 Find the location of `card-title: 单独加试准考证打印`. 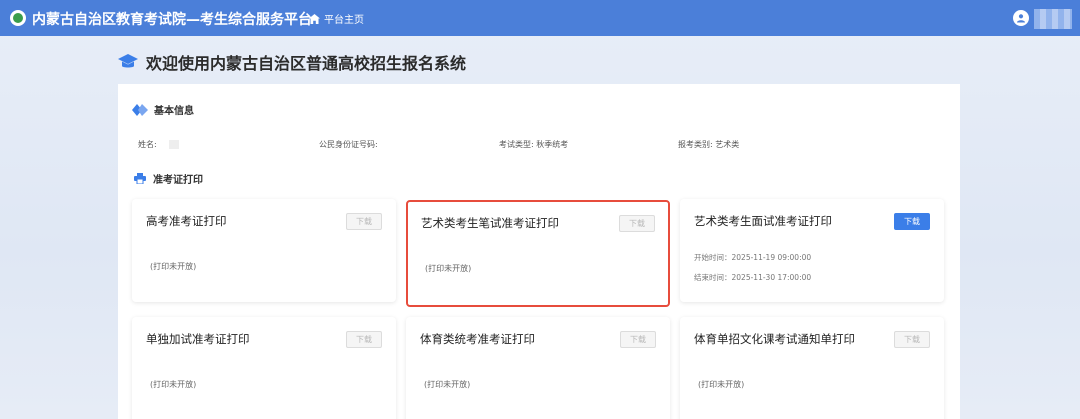

card-title: 单独加试准考证打印 is located at coordinates (198, 339).